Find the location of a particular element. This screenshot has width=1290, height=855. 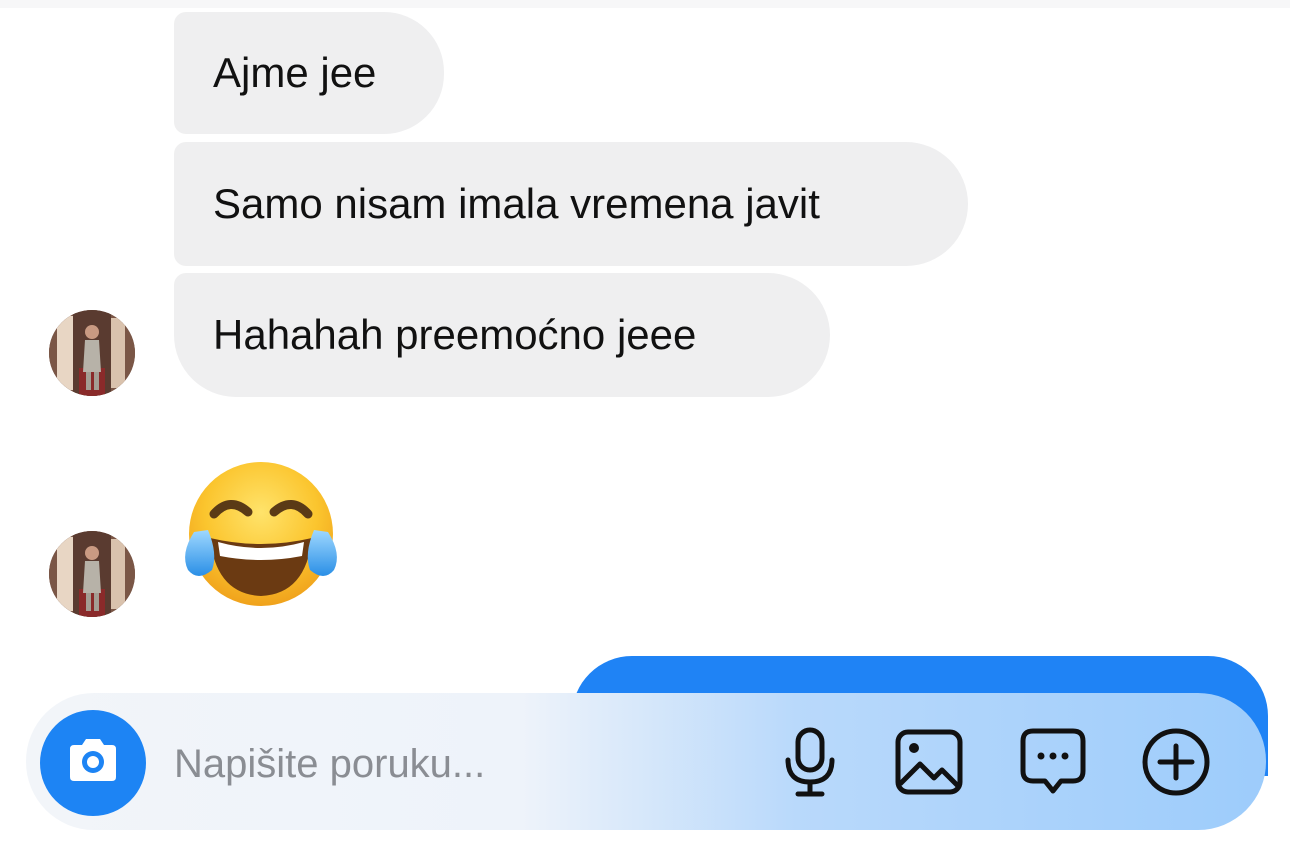

plus-circle-icon is located at coordinates (1176, 764).